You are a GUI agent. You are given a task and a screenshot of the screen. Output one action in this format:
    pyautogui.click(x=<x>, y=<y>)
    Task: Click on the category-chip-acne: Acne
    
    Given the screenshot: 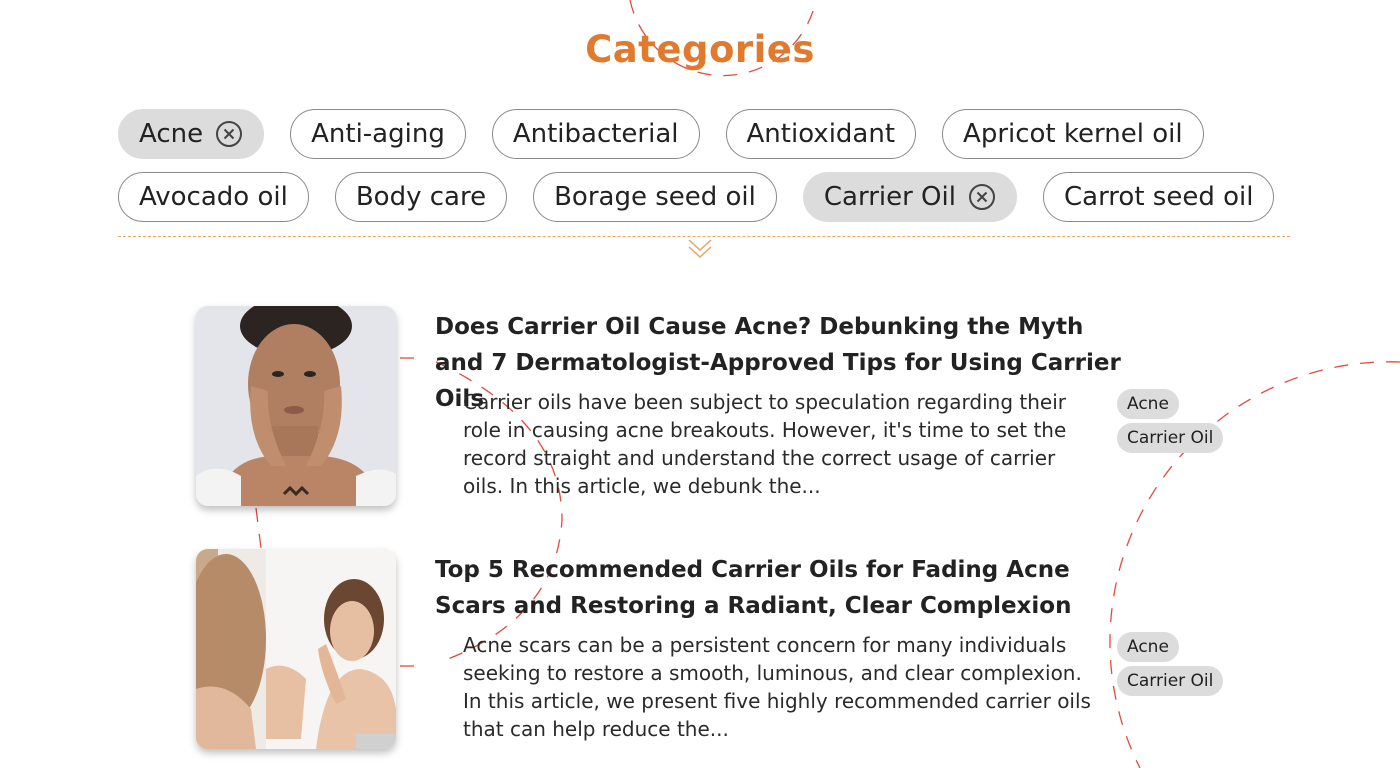 What is the action you would take?
    pyautogui.click(x=191, y=134)
    